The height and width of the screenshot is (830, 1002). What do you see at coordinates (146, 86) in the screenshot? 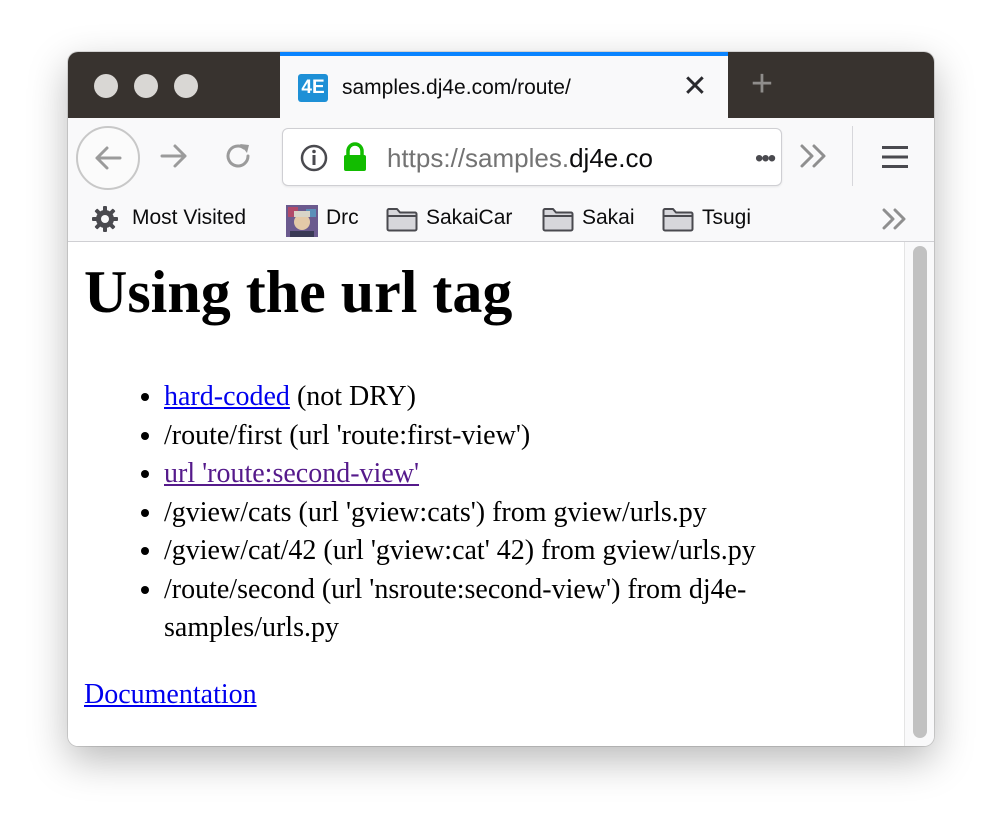
I see `minimize-window-button` at bounding box center [146, 86].